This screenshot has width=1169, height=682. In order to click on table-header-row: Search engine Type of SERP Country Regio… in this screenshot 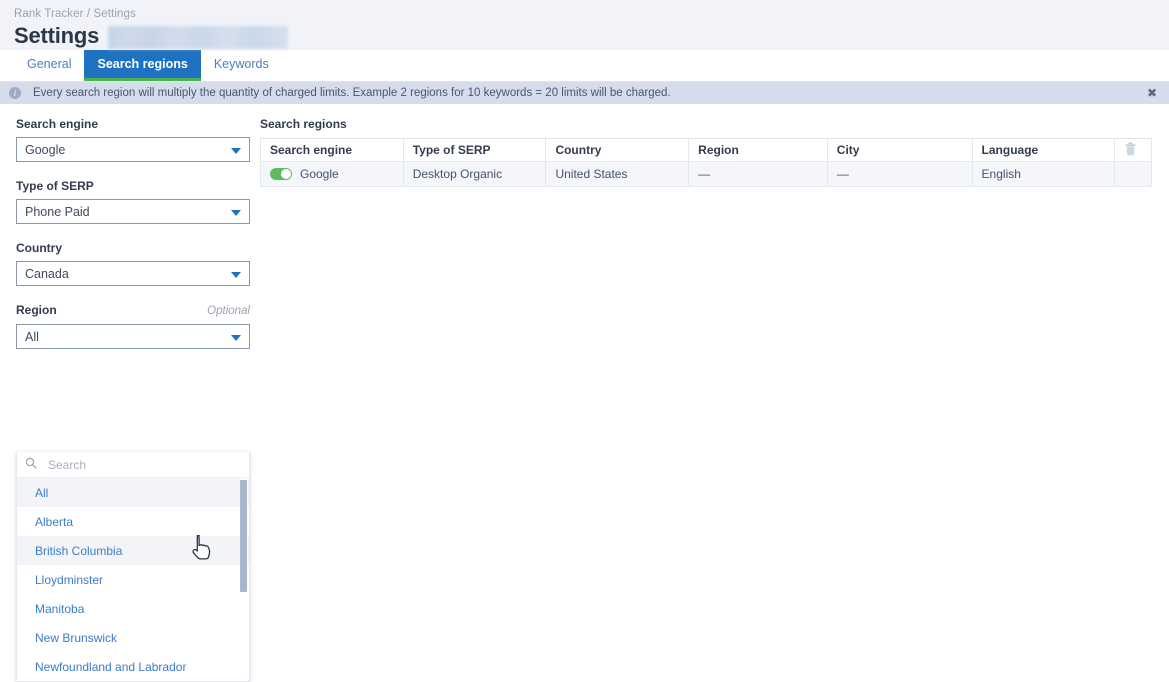, I will do `click(706, 150)`.